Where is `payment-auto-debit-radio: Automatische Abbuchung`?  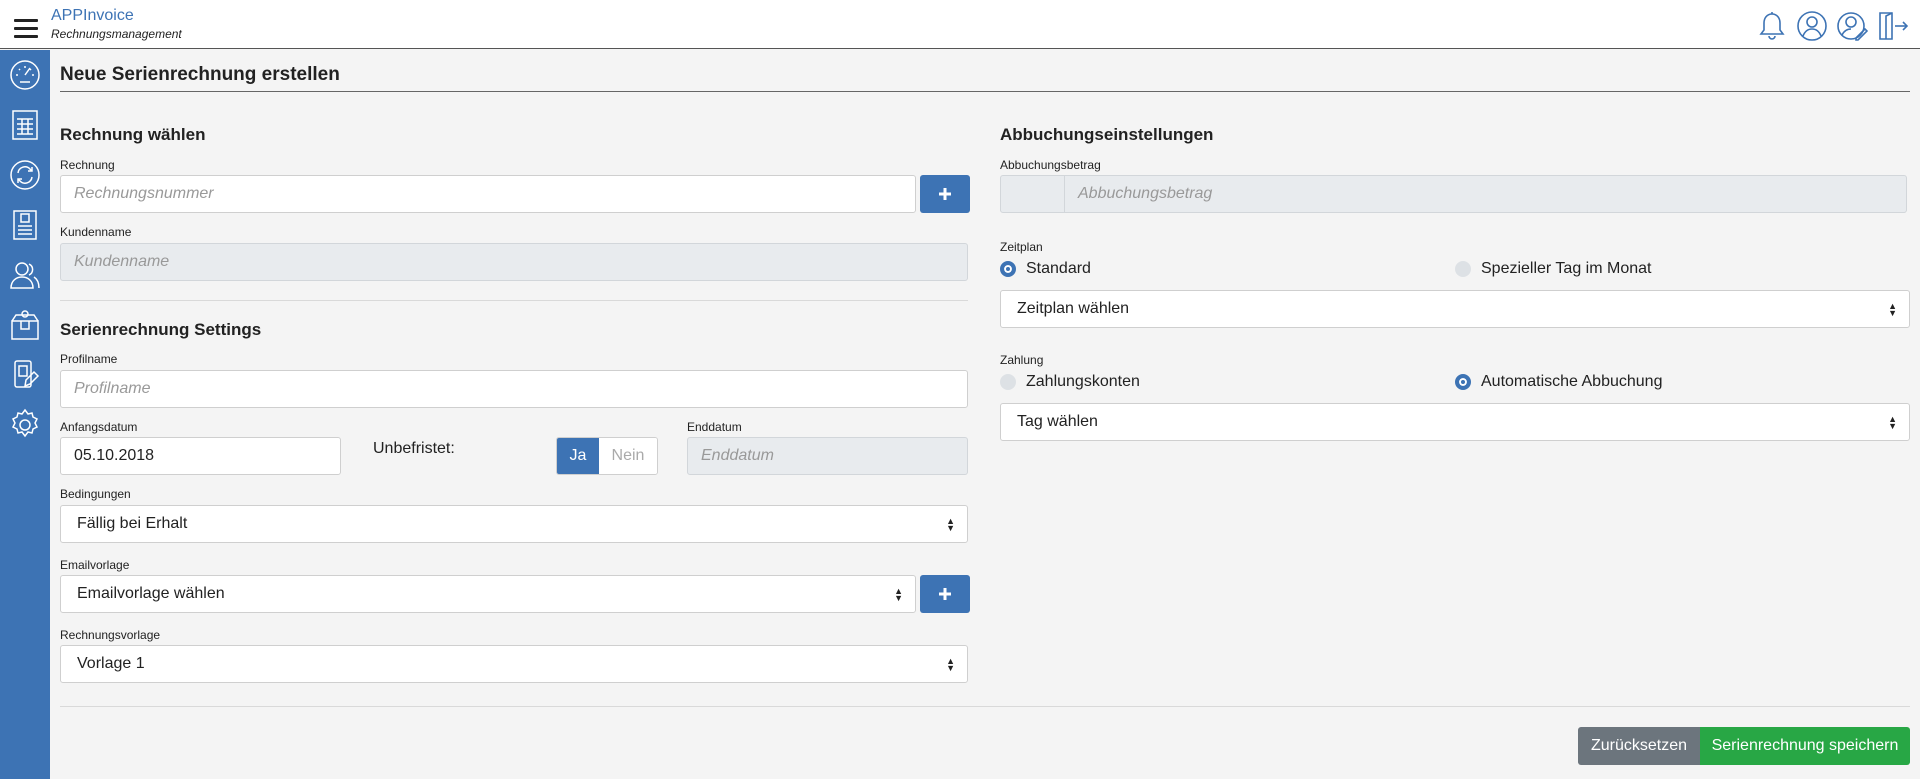 payment-auto-debit-radio: Automatische Abbuchung is located at coordinates (1558, 382).